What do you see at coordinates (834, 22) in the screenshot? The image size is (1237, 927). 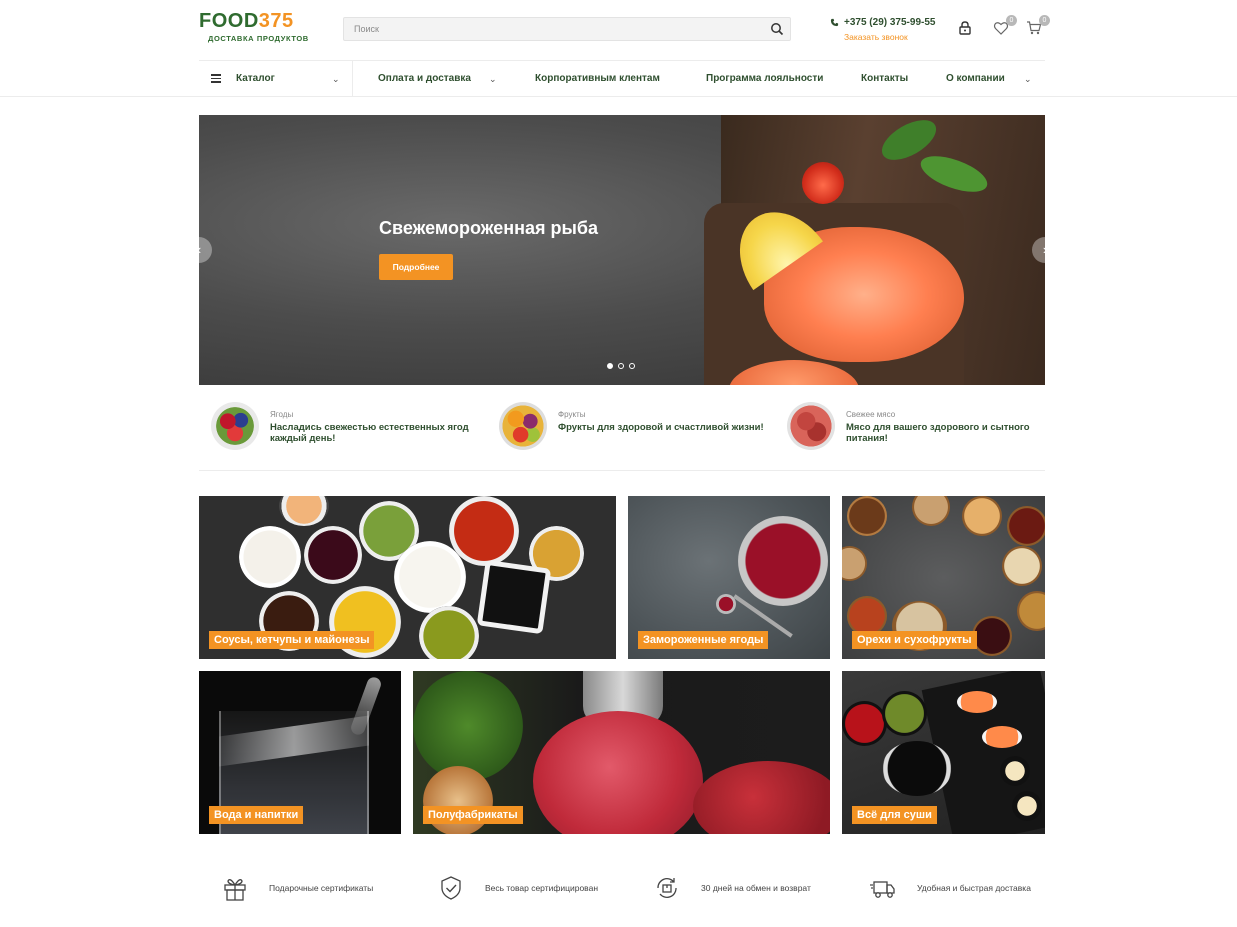 I see `phone-icon` at bounding box center [834, 22].